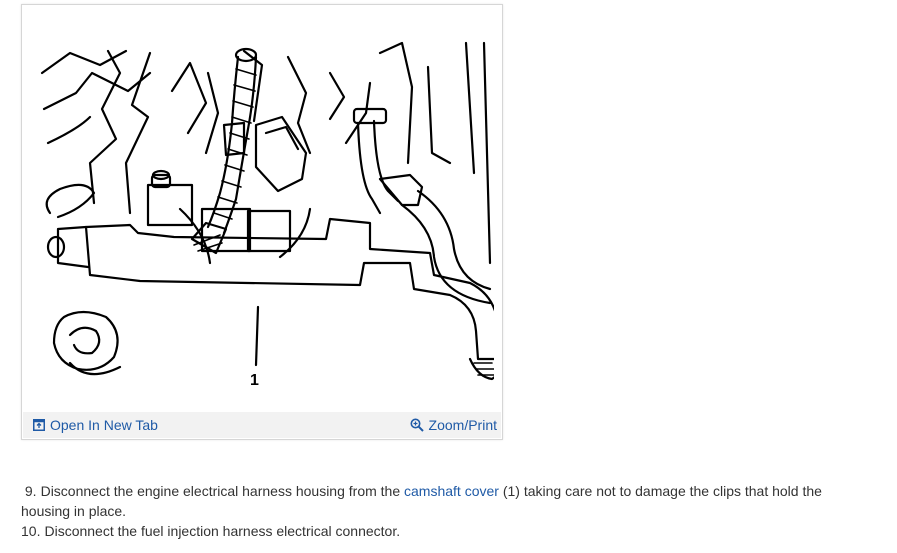 The height and width of the screenshot is (553, 897). I want to click on figure-toolbar: Open In New Tab Zoom/Print, so click(262, 425).